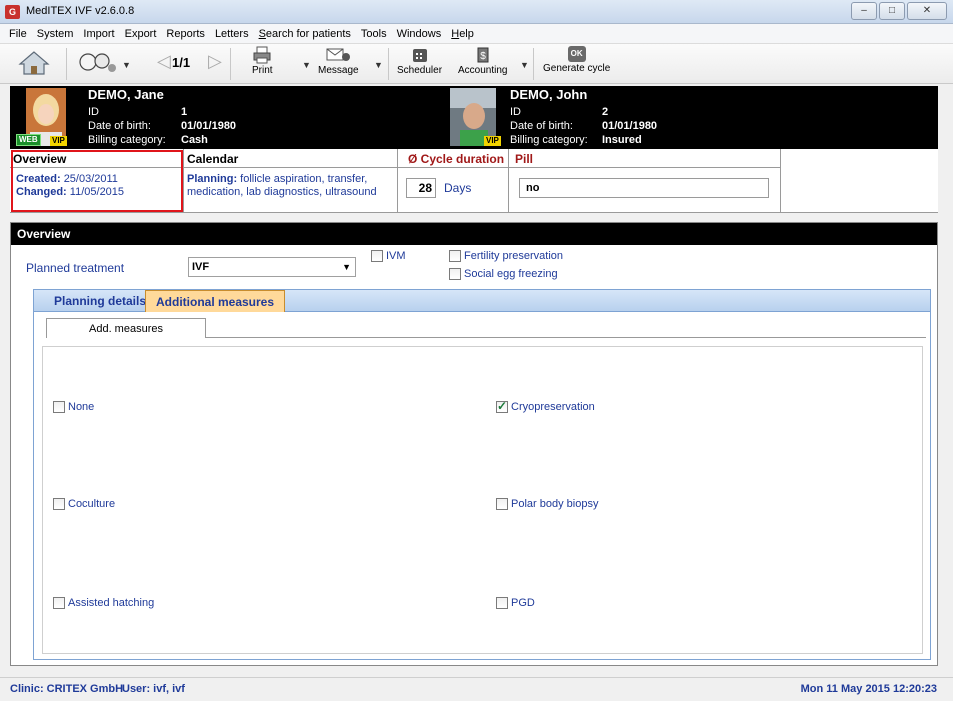  What do you see at coordinates (630, 126) in the screenshot?
I see `male-patient-dob: 01/01/1980` at bounding box center [630, 126].